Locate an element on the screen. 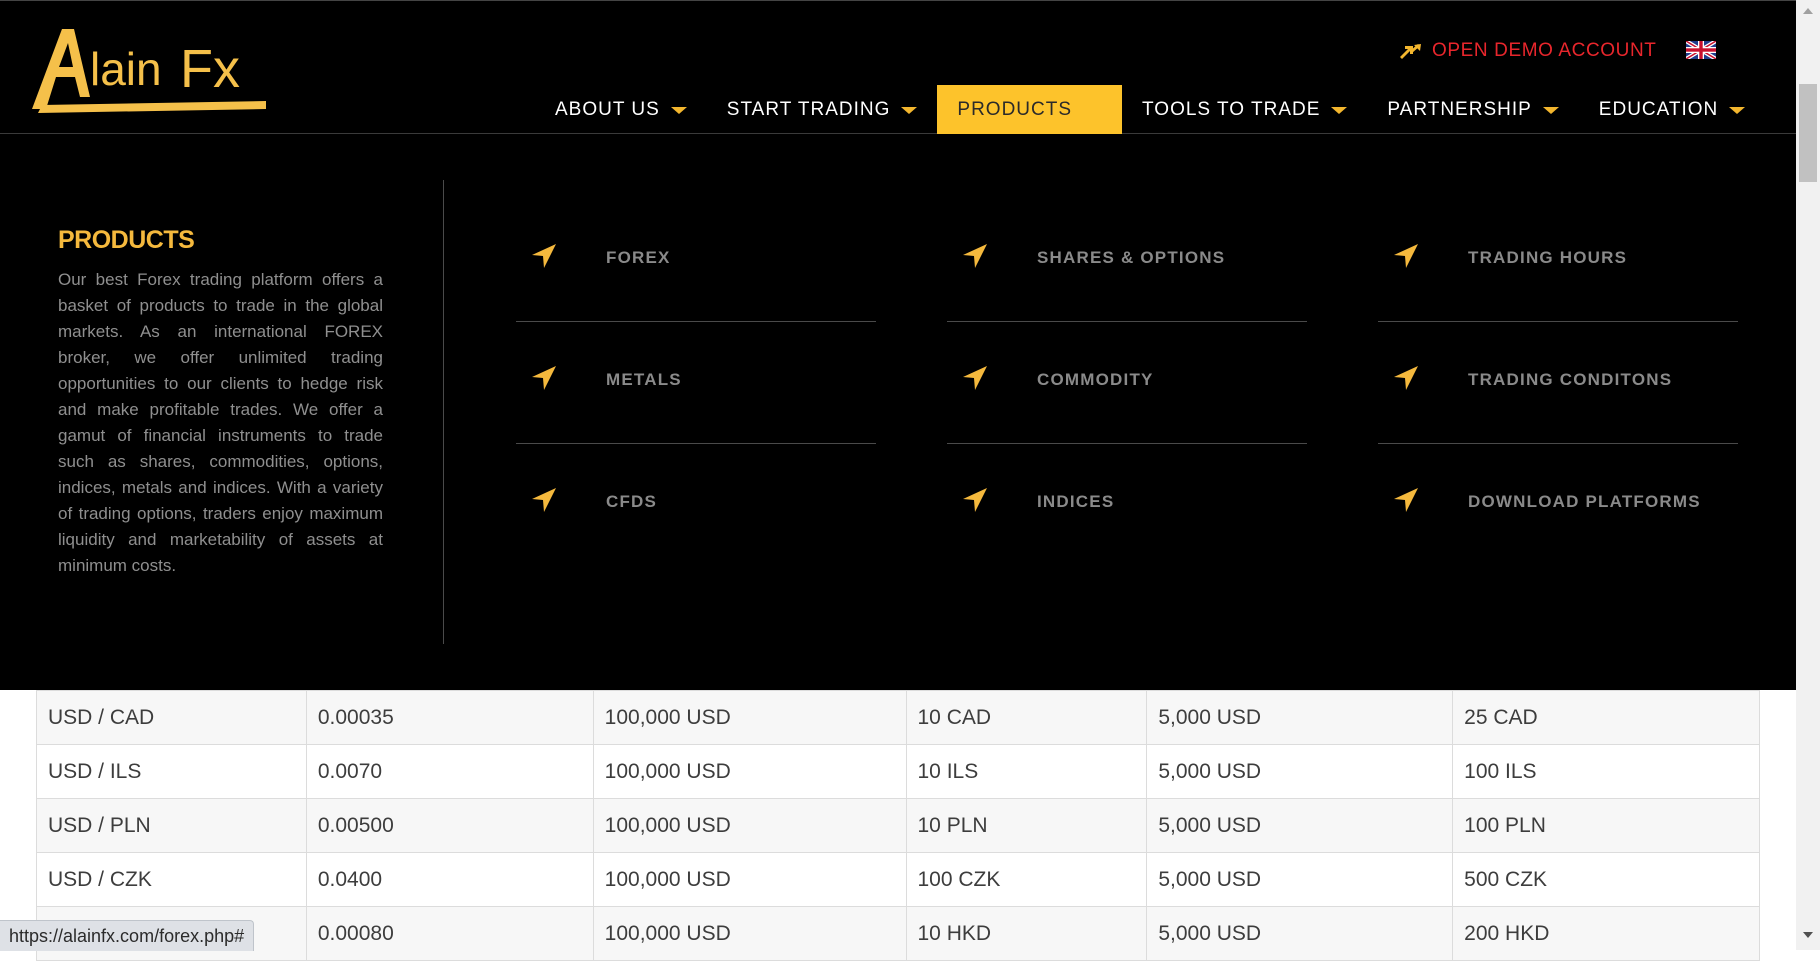 This screenshot has height=961, width=1820. nav-about-us-label: ABOUT US is located at coordinates (607, 109).